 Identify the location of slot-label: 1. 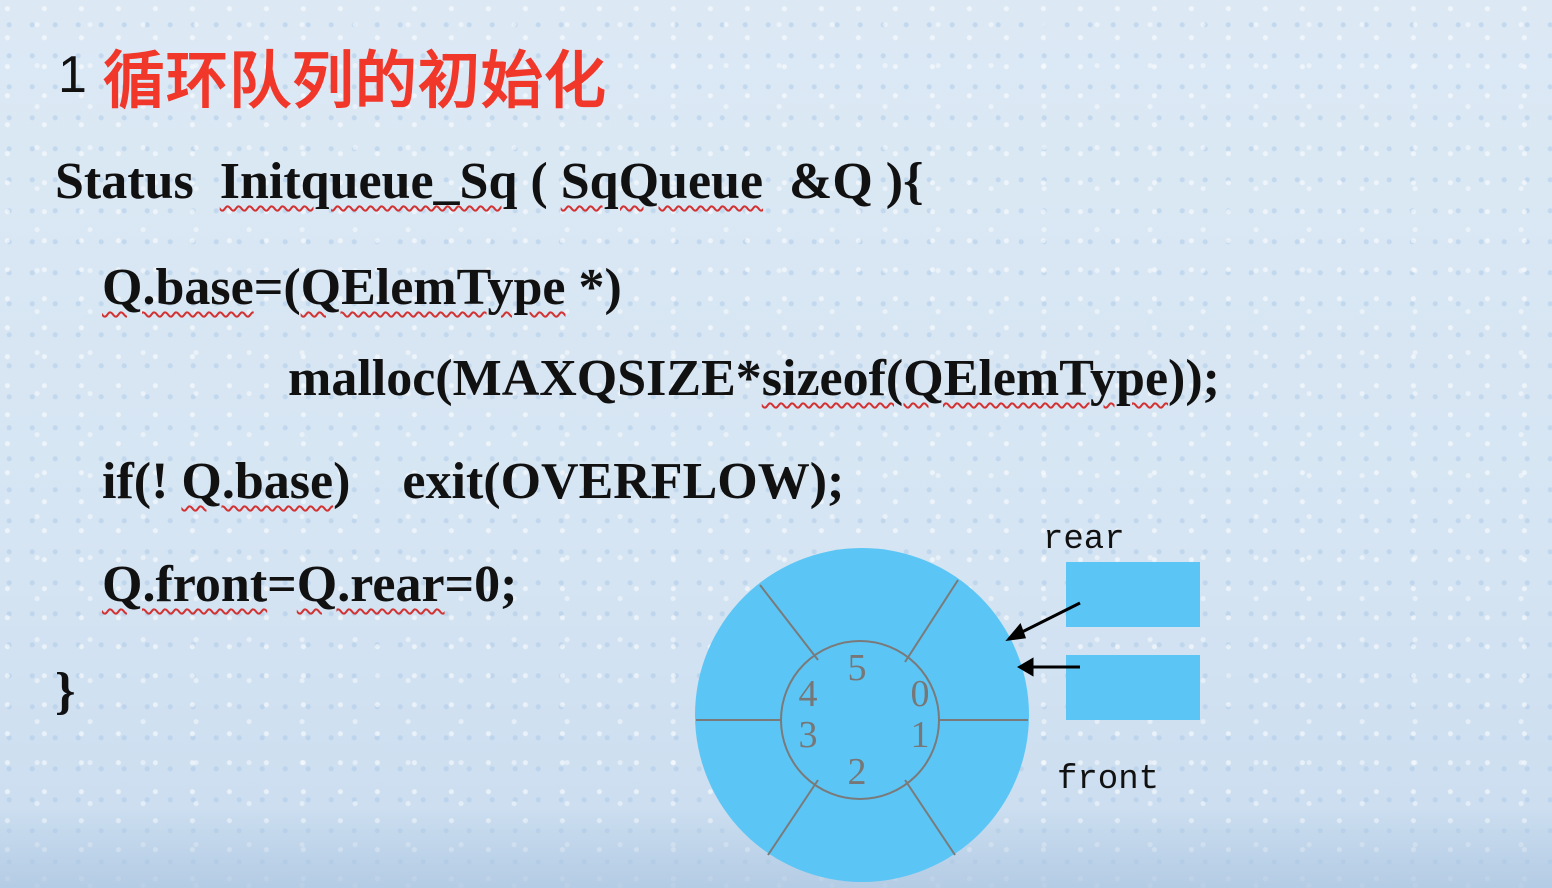
(920, 735).